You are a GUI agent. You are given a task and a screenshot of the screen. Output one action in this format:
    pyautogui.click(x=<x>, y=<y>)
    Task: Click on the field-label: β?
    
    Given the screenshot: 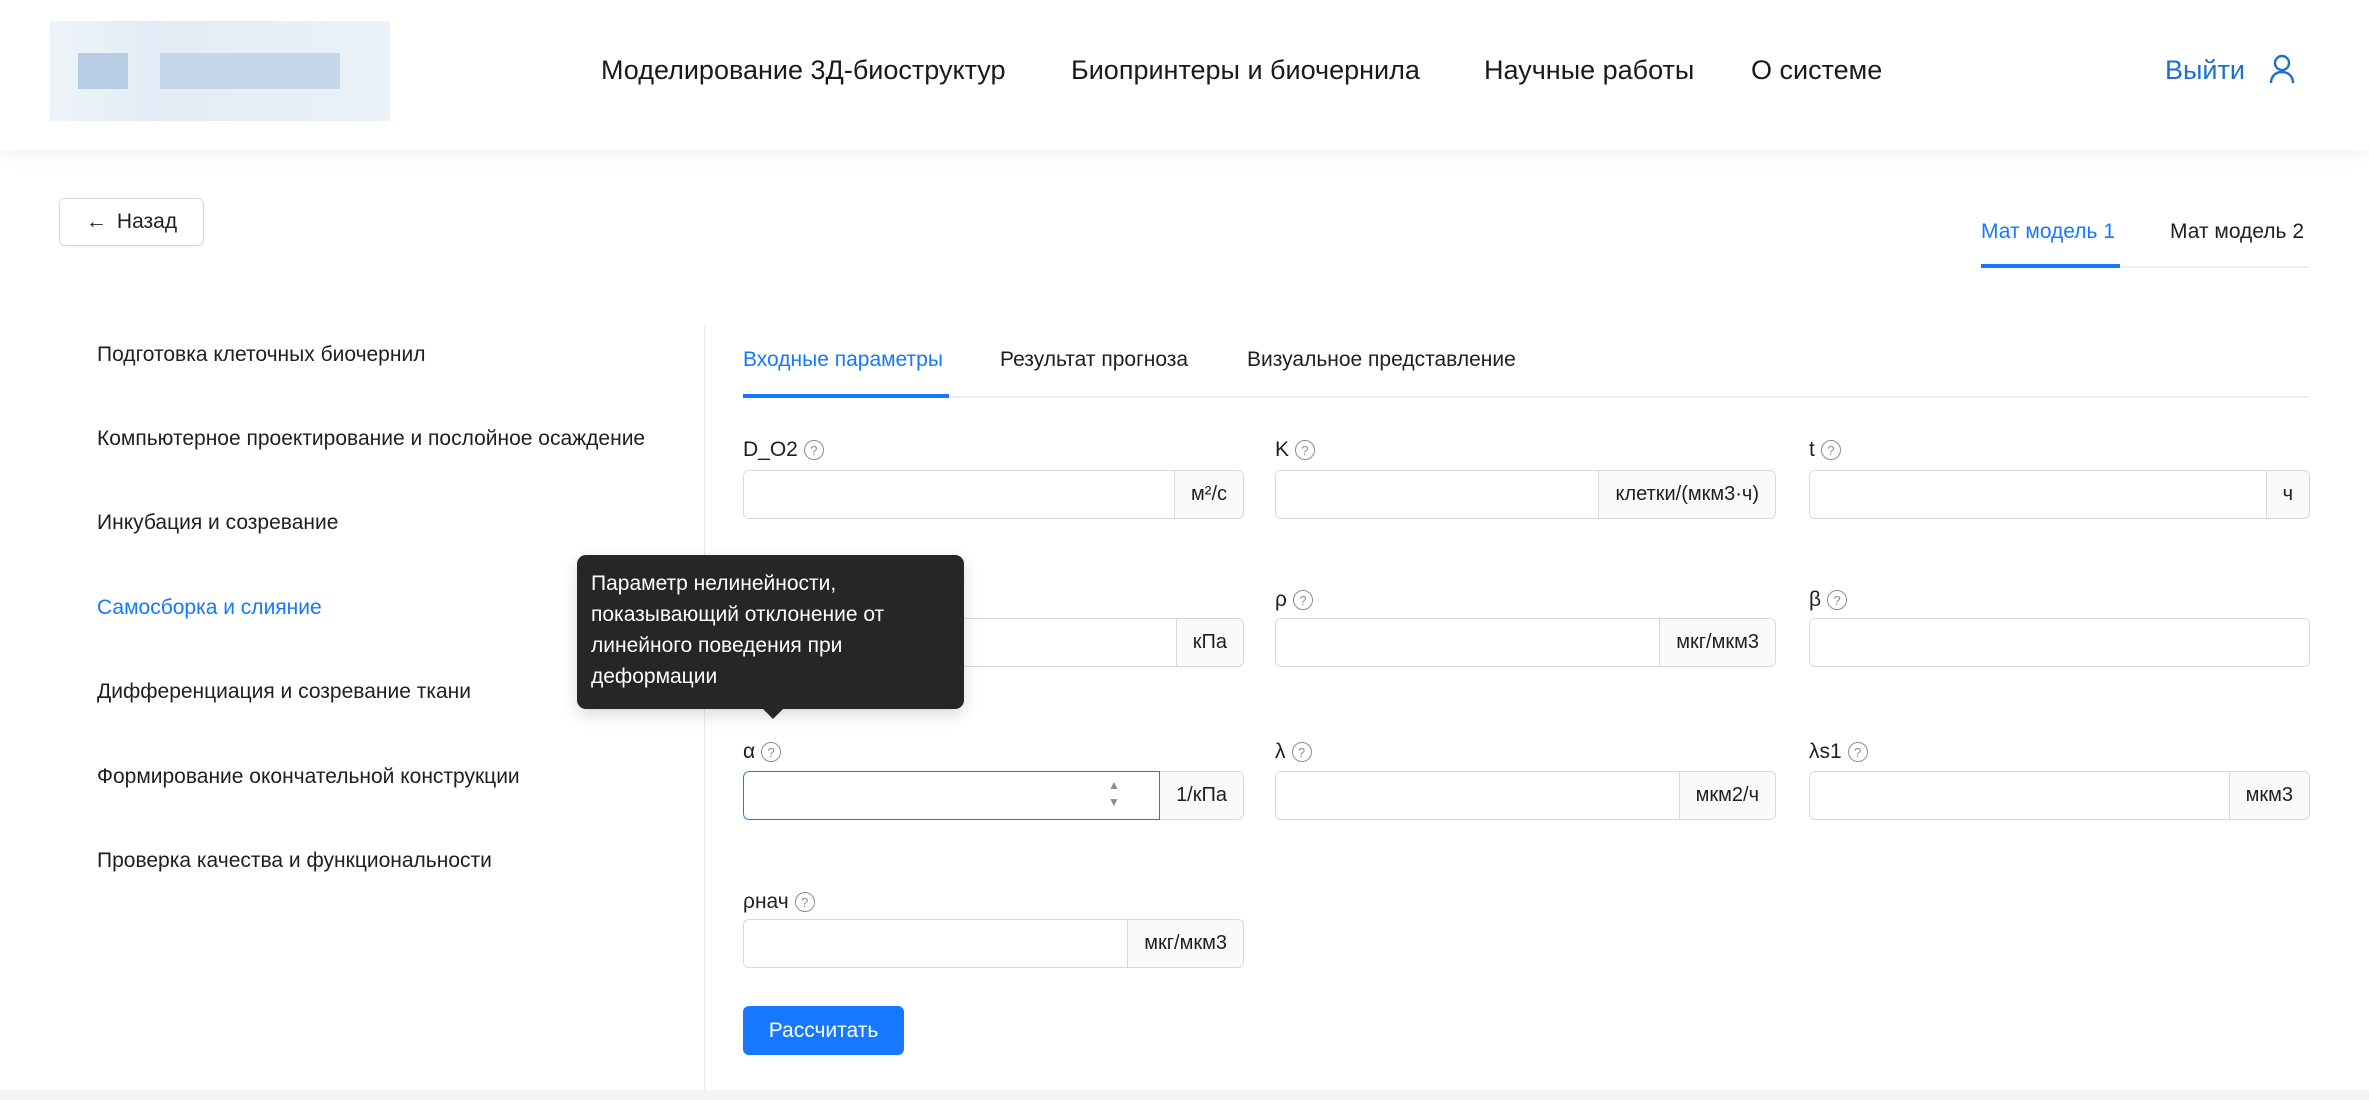 What is the action you would take?
    pyautogui.click(x=1828, y=600)
    